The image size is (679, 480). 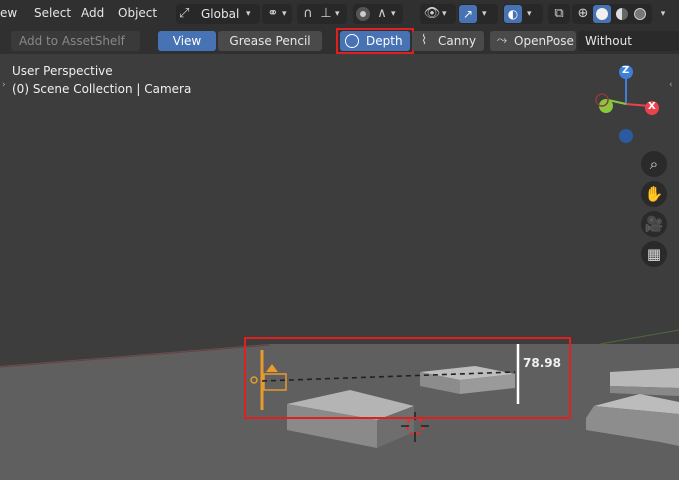 What do you see at coordinates (187, 41) in the screenshot?
I see `view-button: View` at bounding box center [187, 41].